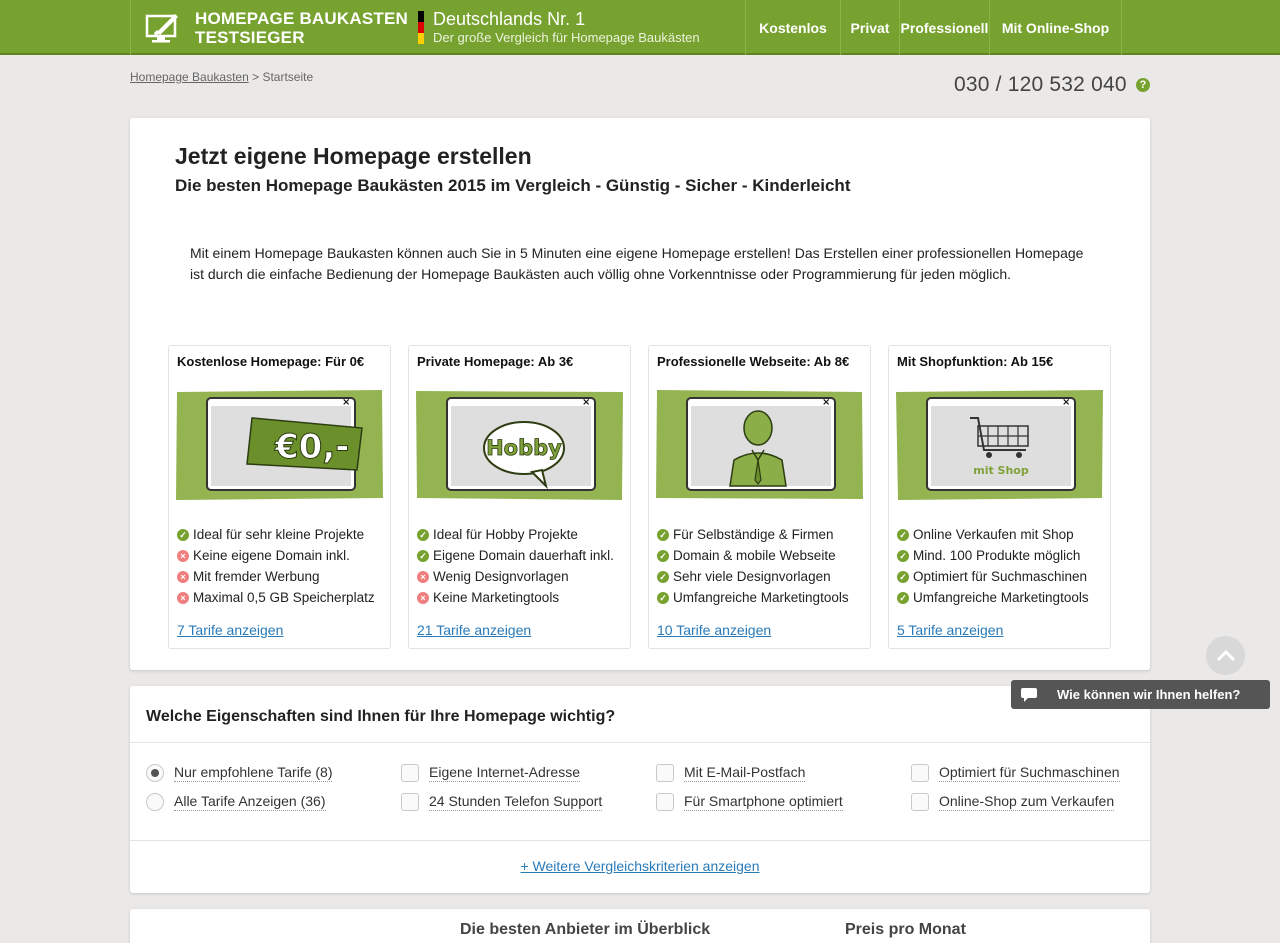 The width and height of the screenshot is (1280, 943). Describe the element at coordinates (1149, 694) in the screenshot. I see `chat-label: Wie können wir Ihnen helfen?` at that location.